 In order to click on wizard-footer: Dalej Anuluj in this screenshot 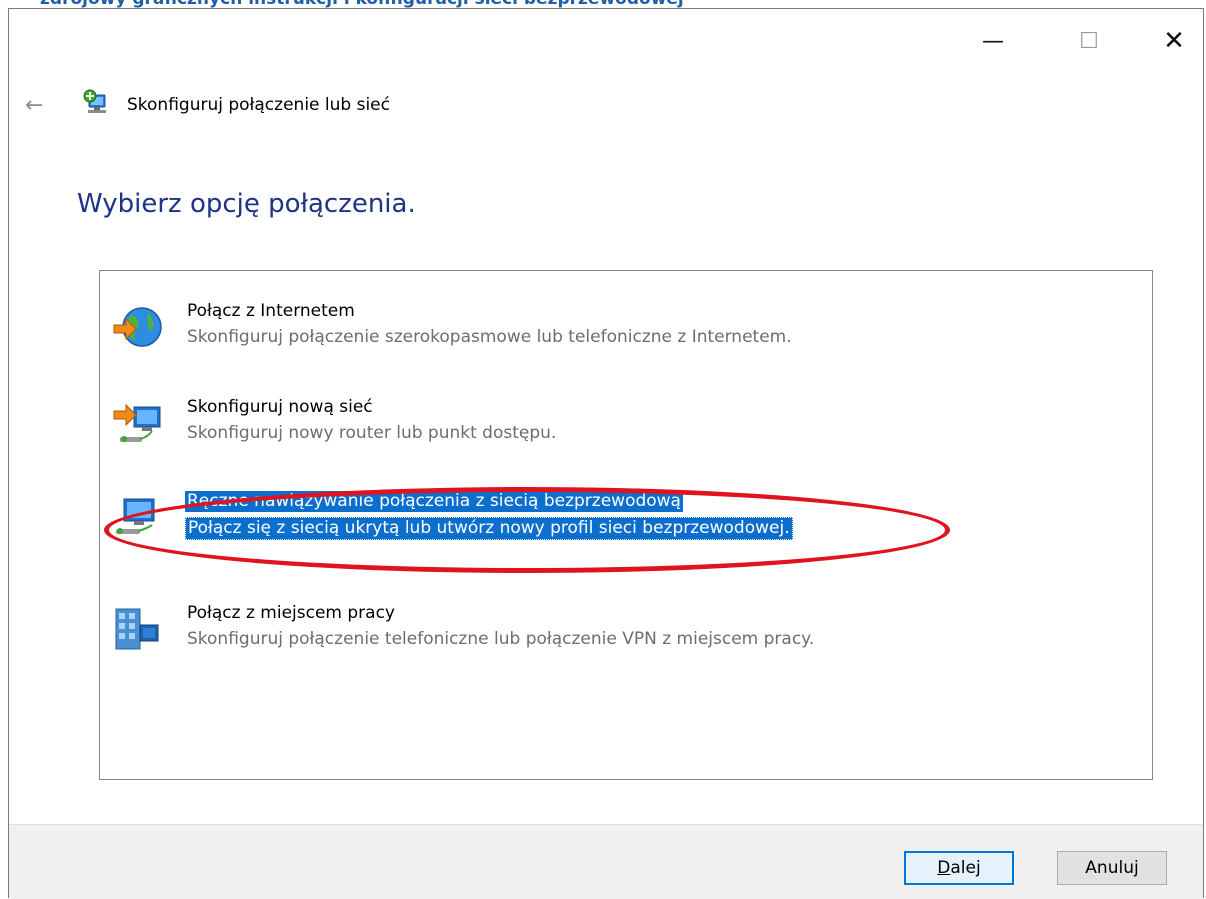, I will do `click(606, 861)`.